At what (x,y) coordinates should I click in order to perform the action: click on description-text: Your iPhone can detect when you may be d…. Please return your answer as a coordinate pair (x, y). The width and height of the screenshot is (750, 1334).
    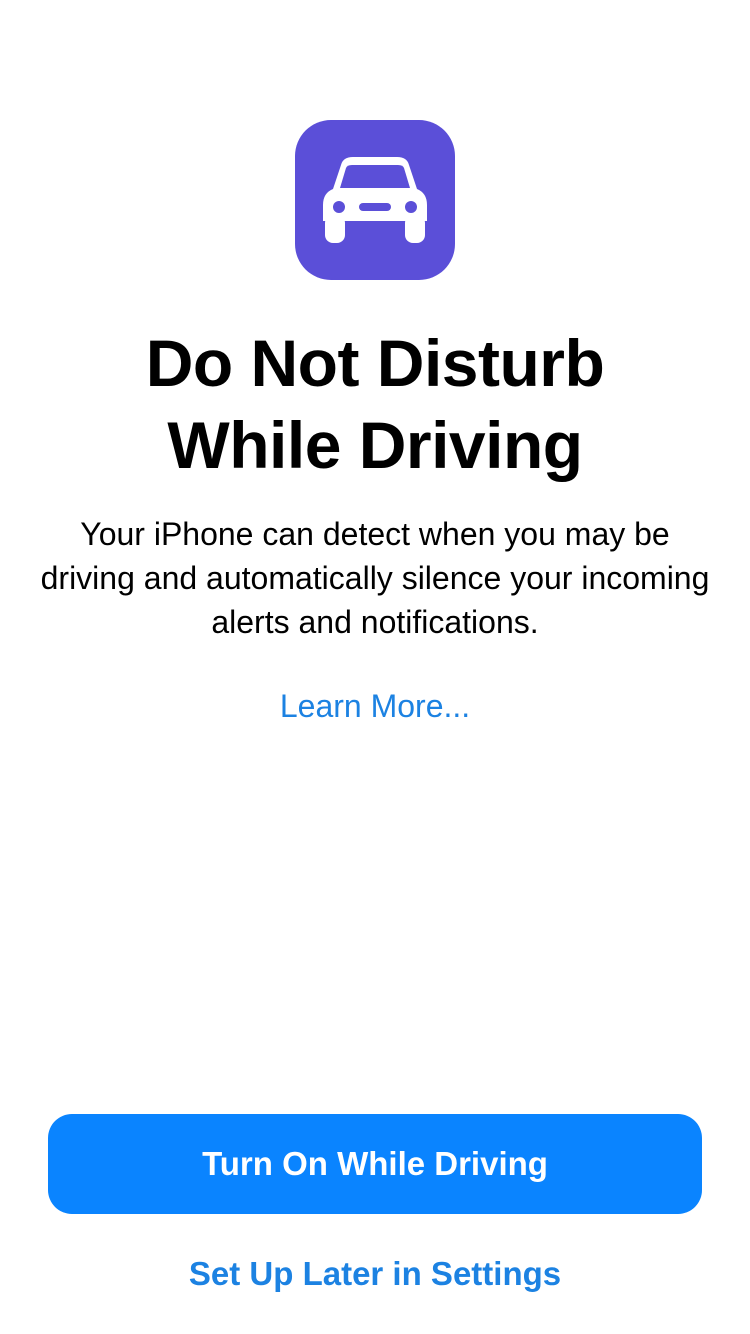
    Looking at the image, I should click on (375, 578).